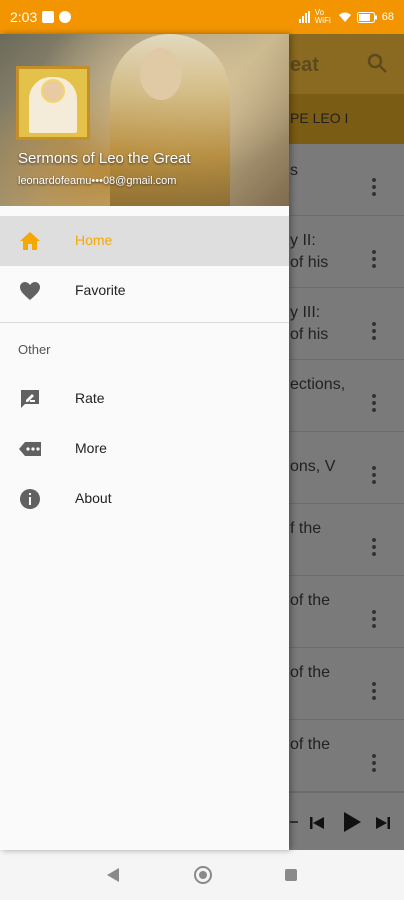 This screenshot has width=404, height=900. I want to click on drawer-item-label: More, so click(91, 448).